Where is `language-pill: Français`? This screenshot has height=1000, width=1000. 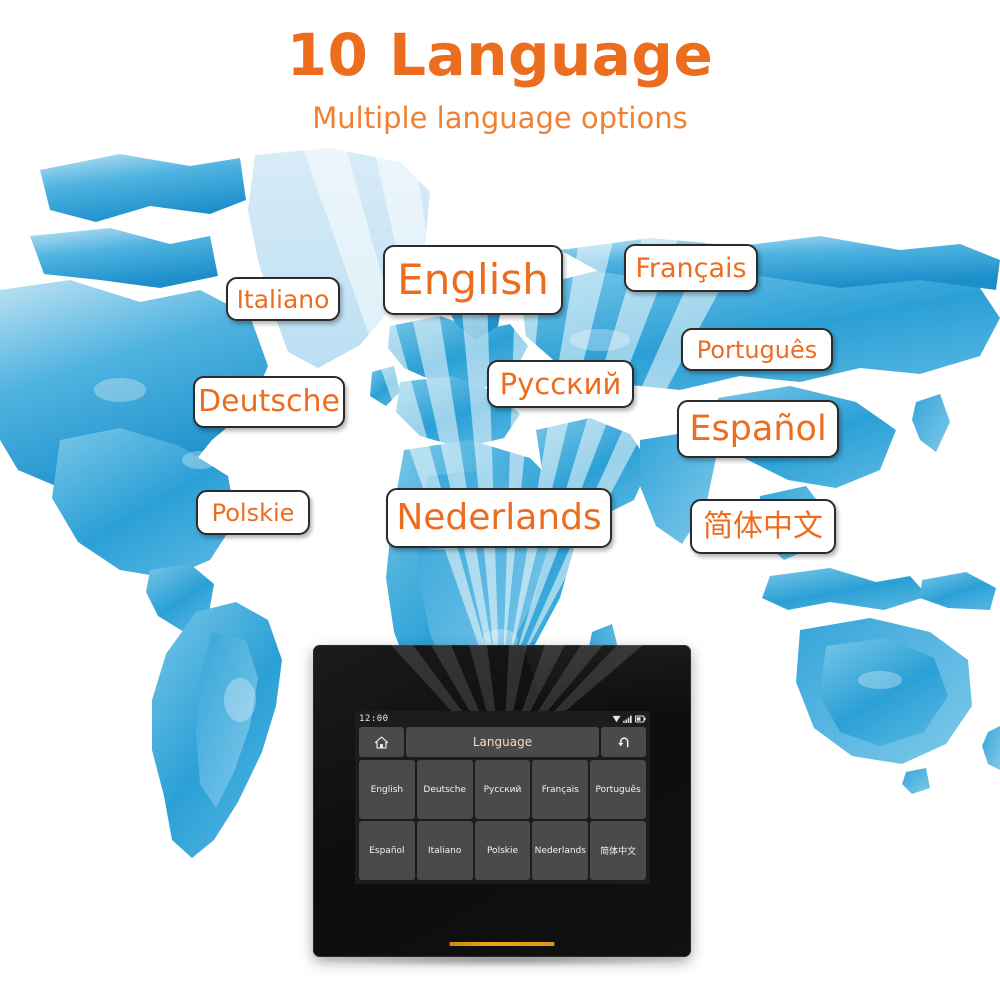
language-pill: Français is located at coordinates (691, 268).